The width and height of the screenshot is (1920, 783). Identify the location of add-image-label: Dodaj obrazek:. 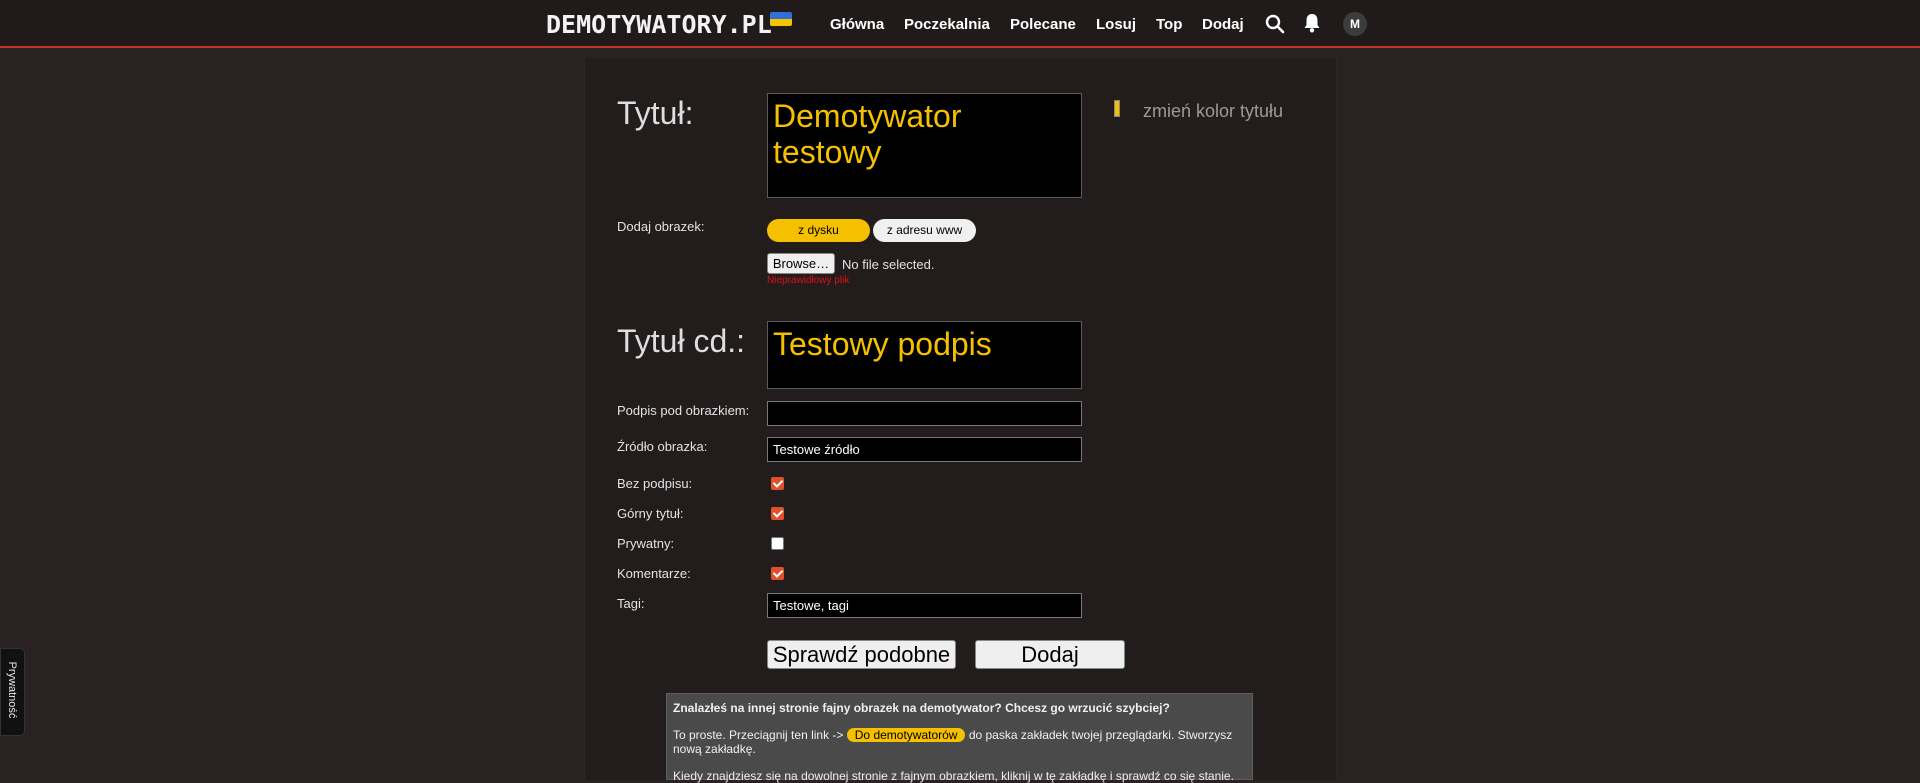
(661, 226).